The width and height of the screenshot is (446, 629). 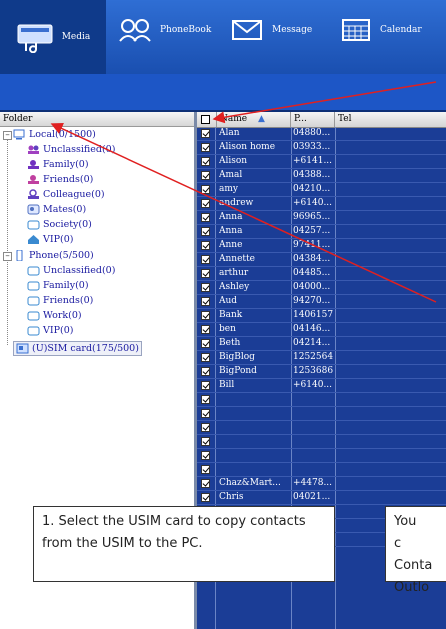 What do you see at coordinates (207, 119) in the screenshot?
I see `select-all-checkbox` at bounding box center [207, 119].